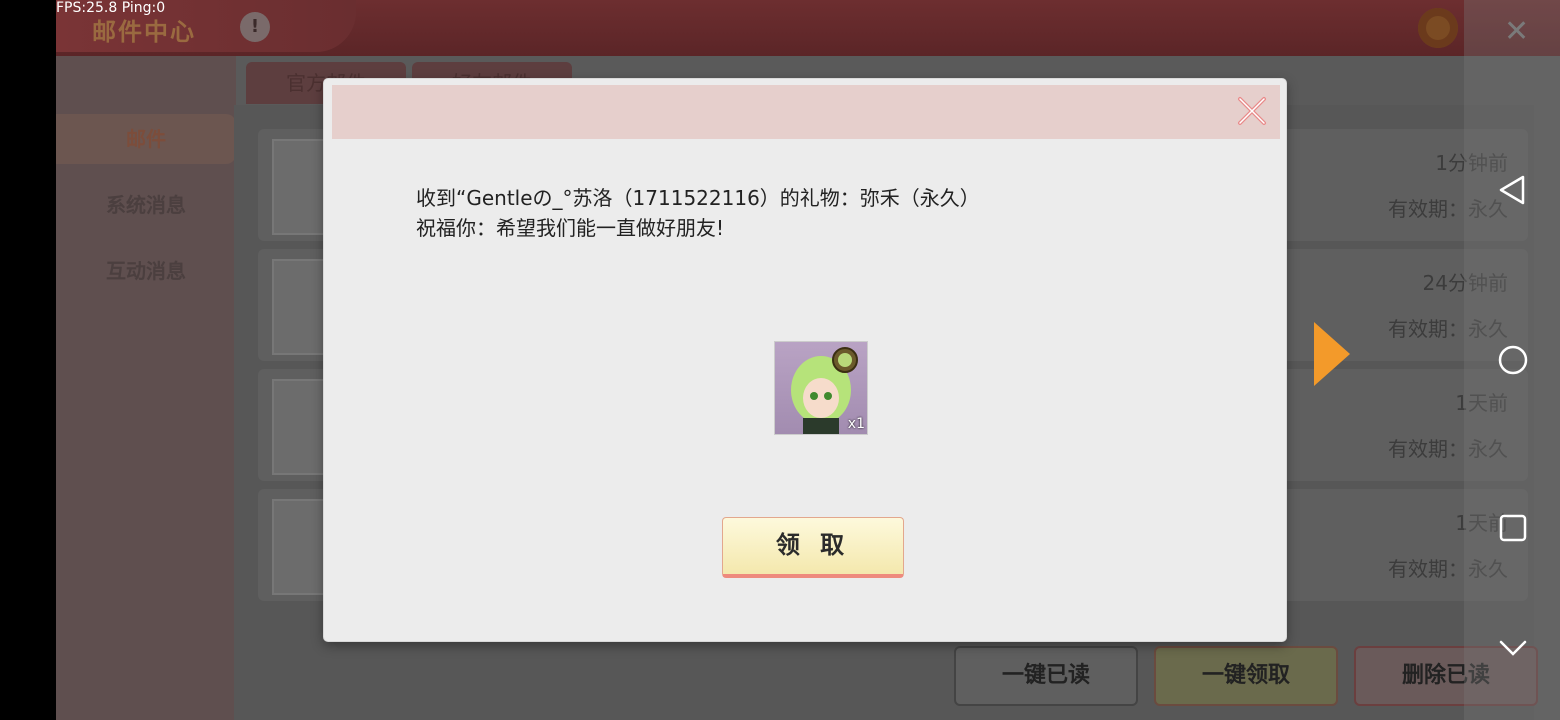 The height and width of the screenshot is (720, 1560). What do you see at coordinates (856, 424) in the screenshot?
I see `gift-quantity: x1` at bounding box center [856, 424].